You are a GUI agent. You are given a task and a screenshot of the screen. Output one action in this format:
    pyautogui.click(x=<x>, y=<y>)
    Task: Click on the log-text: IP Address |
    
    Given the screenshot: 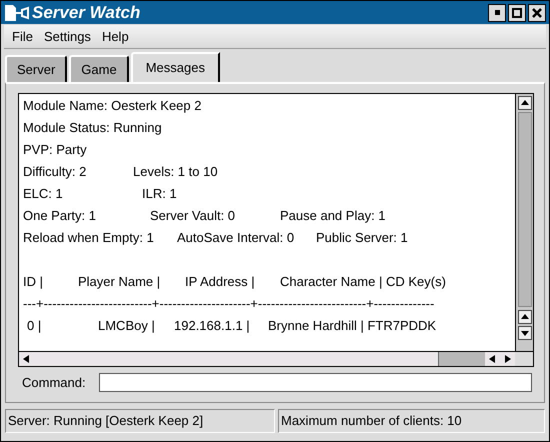 What is the action you would take?
    pyautogui.click(x=220, y=282)
    